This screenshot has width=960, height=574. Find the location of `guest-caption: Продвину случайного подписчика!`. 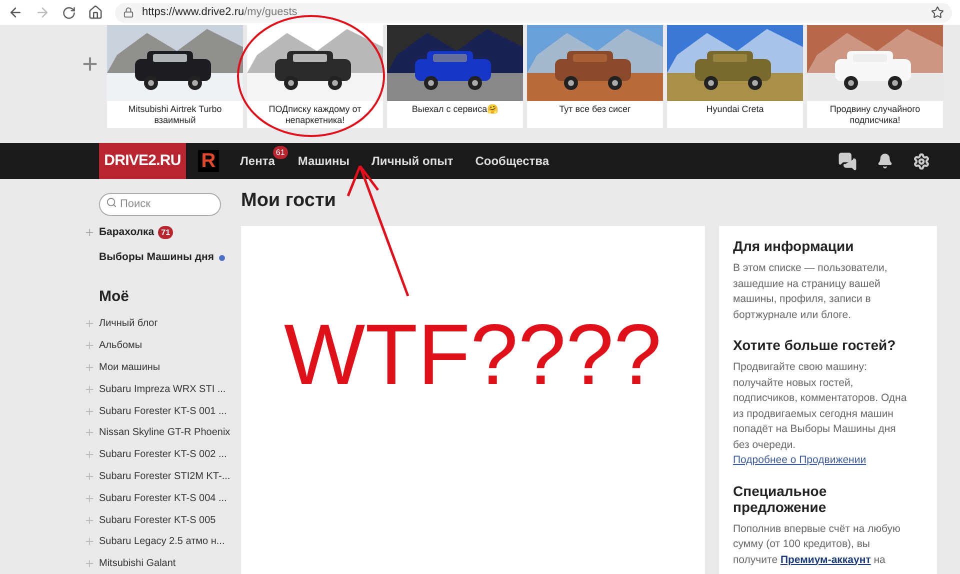

guest-caption: Продвину случайного подписчика! is located at coordinates (875, 114).